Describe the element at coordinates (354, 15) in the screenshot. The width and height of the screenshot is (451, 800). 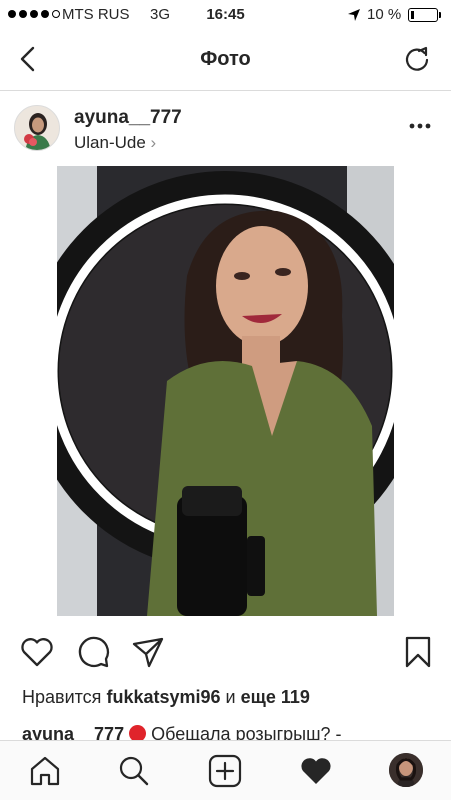
I see `location-arrow-icon` at that location.